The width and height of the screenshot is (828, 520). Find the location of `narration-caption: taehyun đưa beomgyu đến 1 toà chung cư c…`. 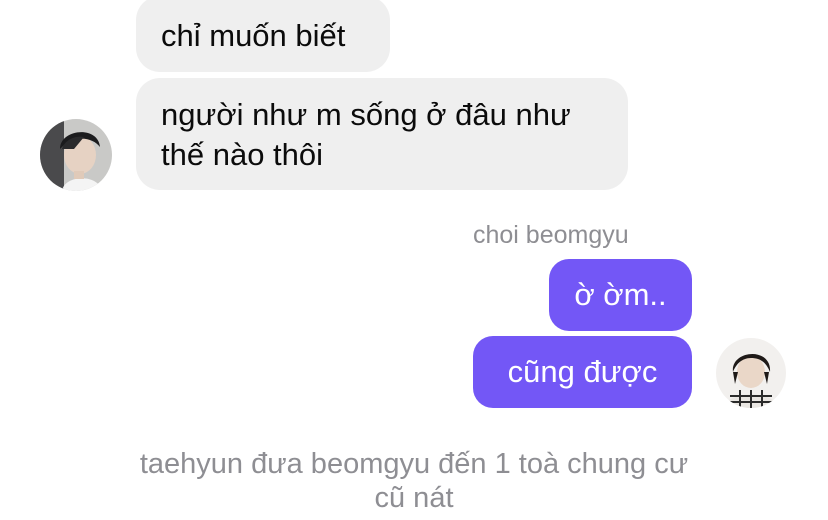

narration-caption: taehyun đưa beomgyu đến 1 toà chung cư c… is located at coordinates (414, 481).